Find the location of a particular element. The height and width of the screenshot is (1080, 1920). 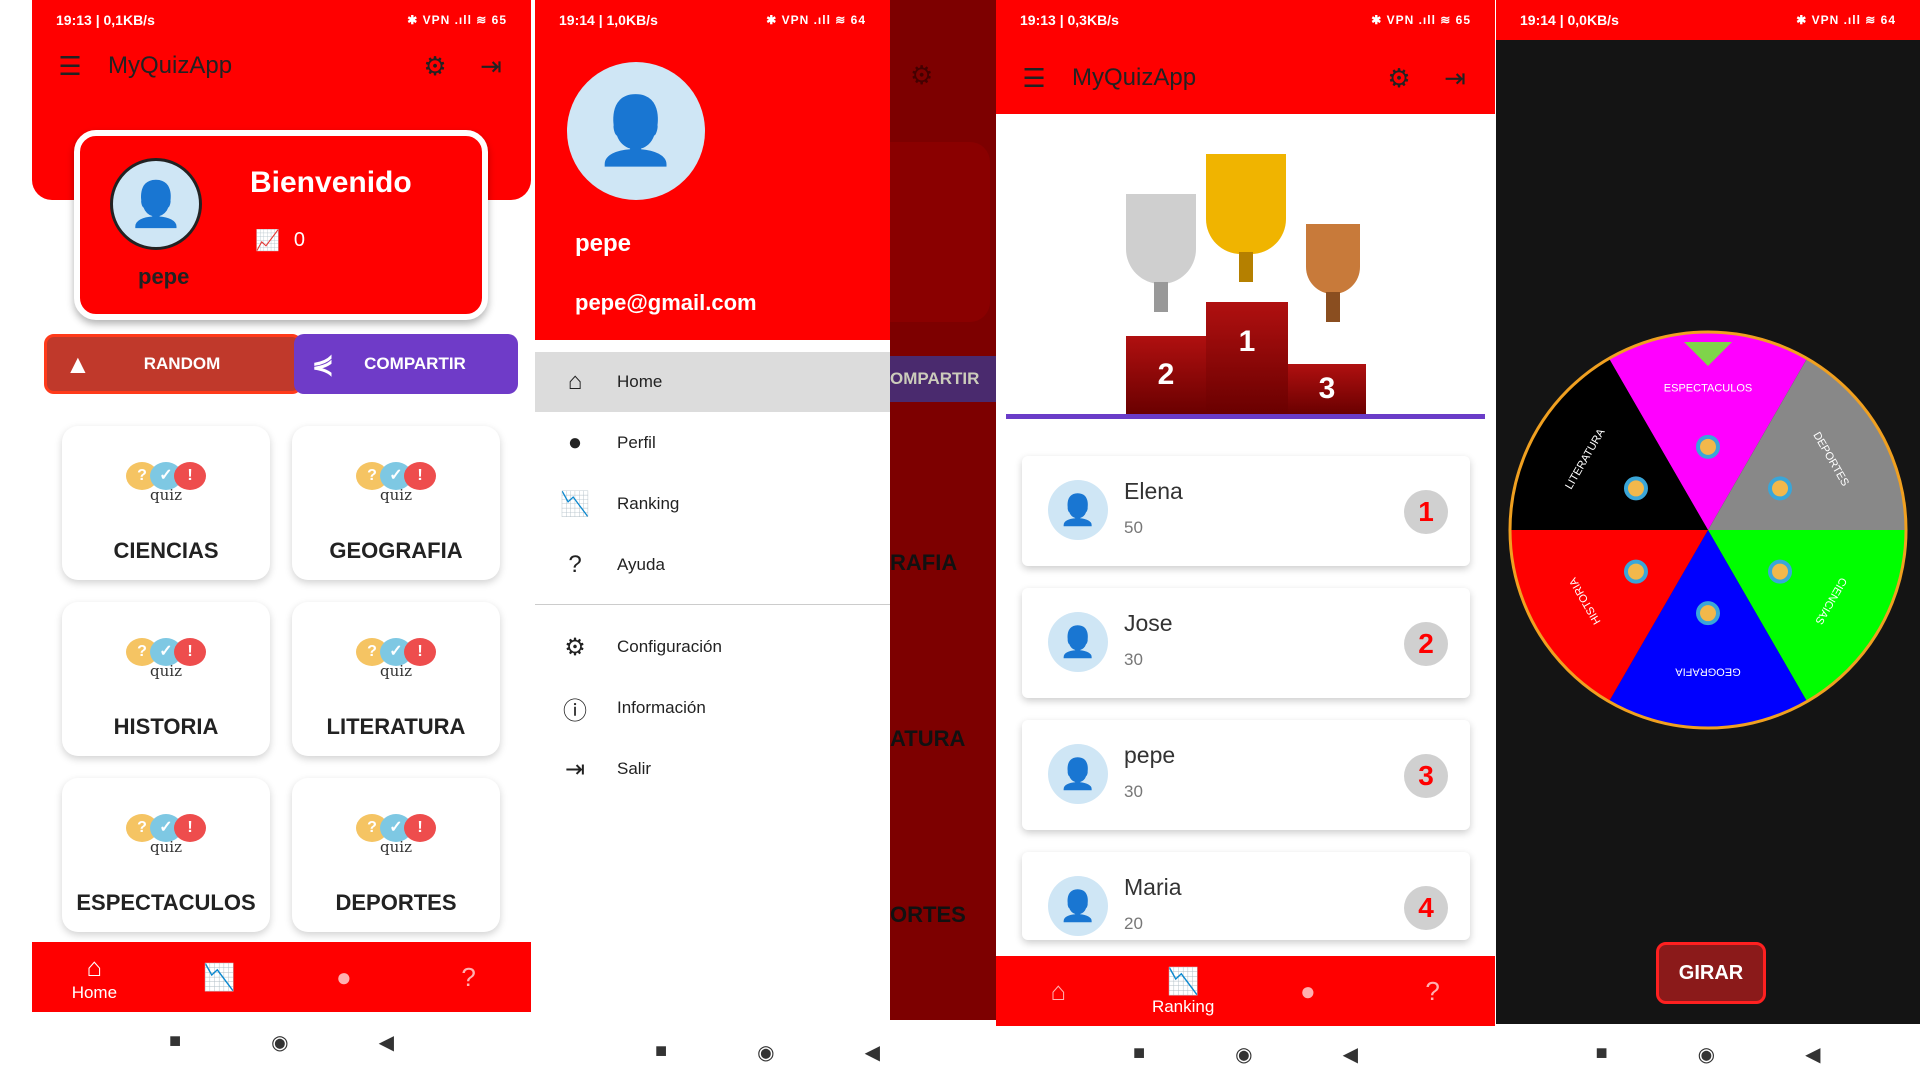

nav-home: ⌂ Home is located at coordinates (94, 977).